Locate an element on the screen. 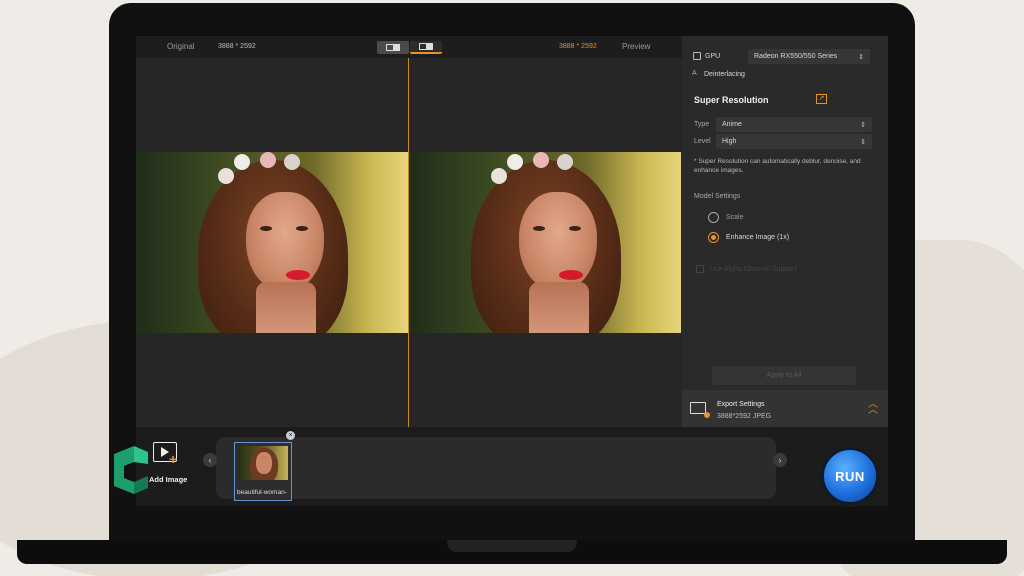 This screenshot has width=1024, height=576. gpu-select: Radeon RX550/550 Series ⇕ is located at coordinates (809, 56).